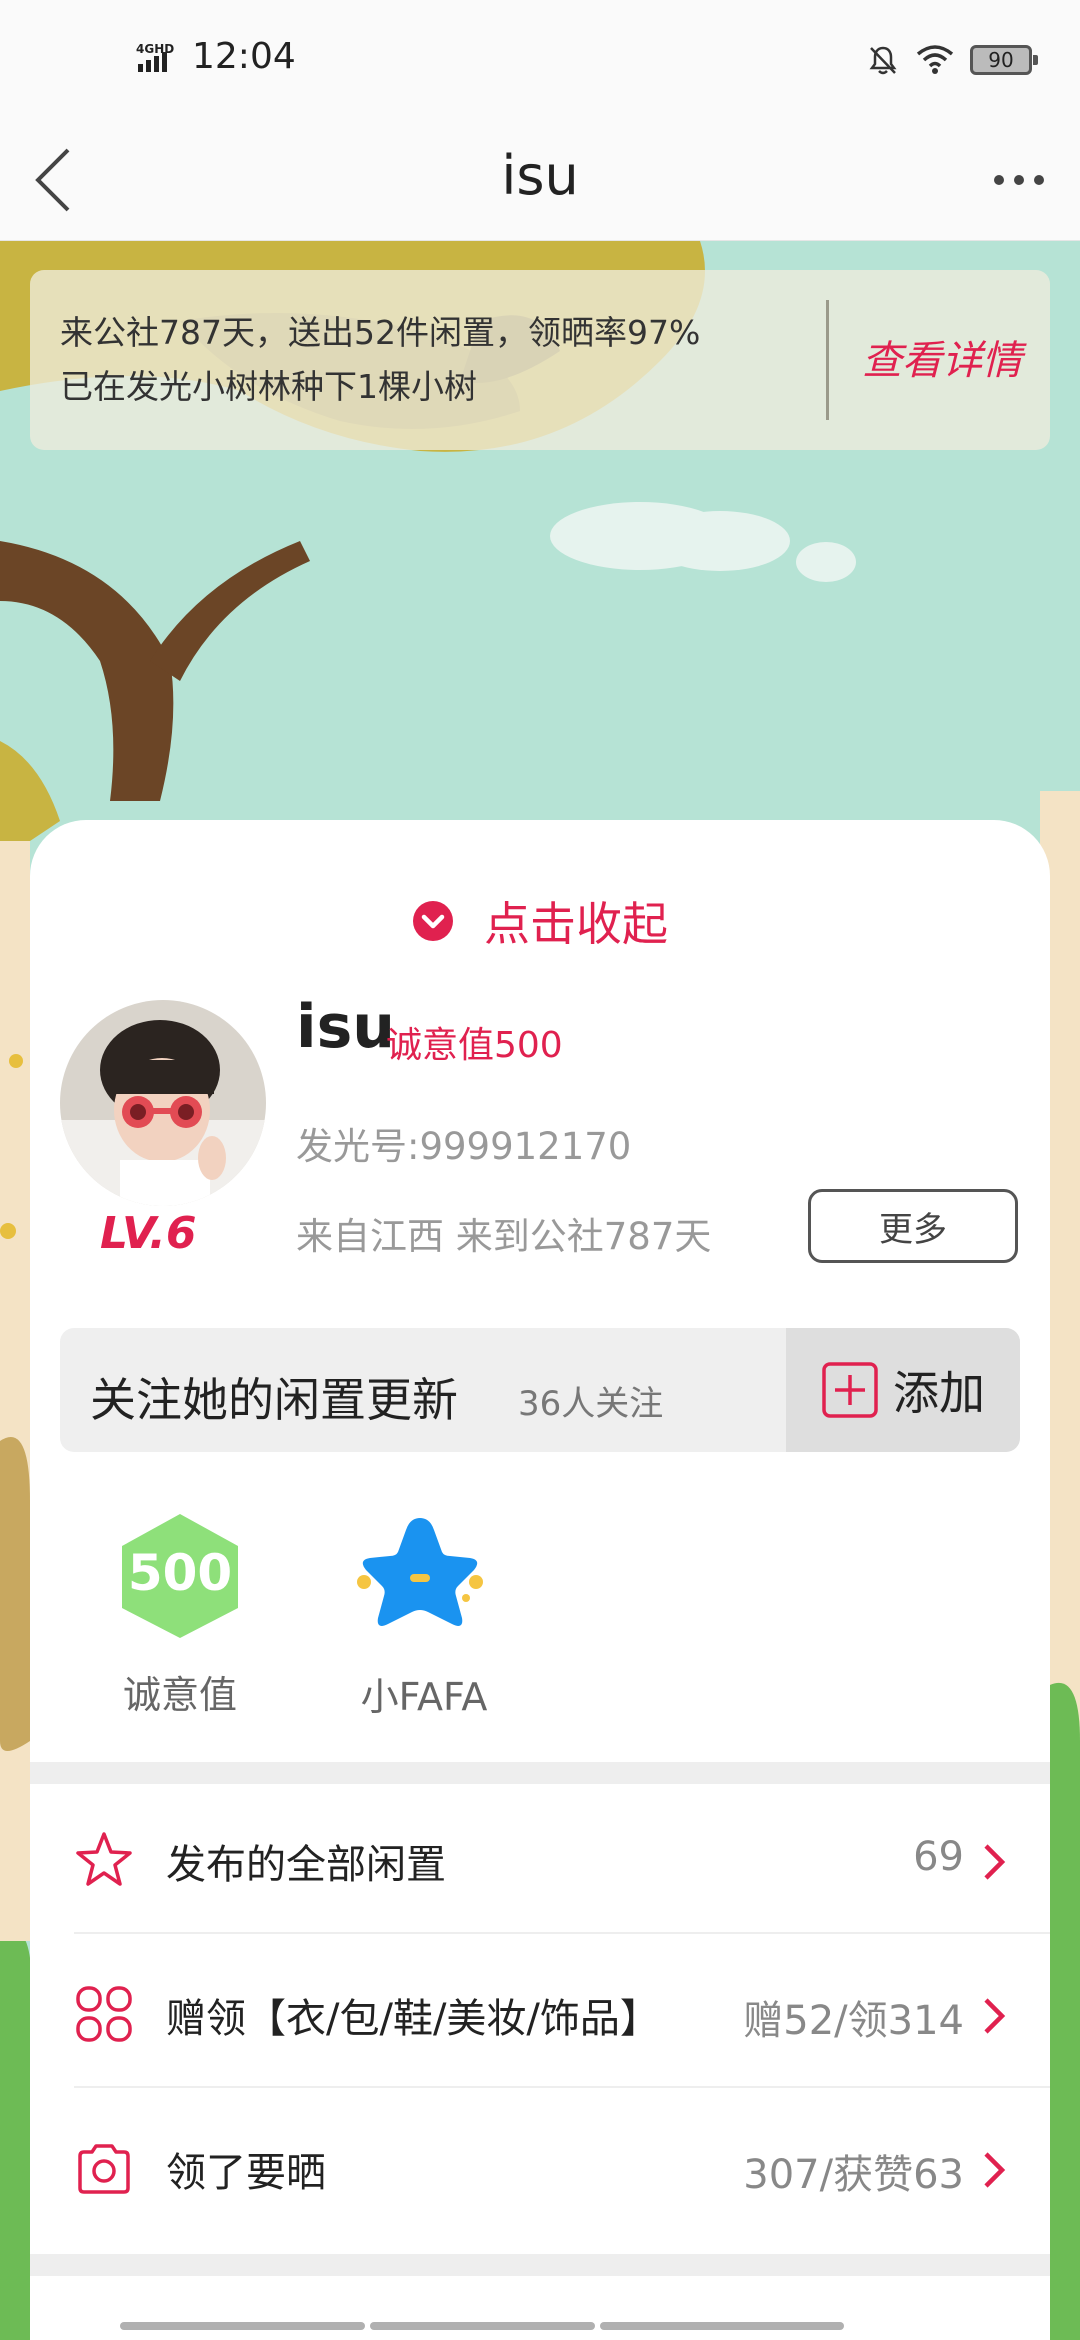 The image size is (1080, 2340). I want to click on star-icon, so click(104, 1859).